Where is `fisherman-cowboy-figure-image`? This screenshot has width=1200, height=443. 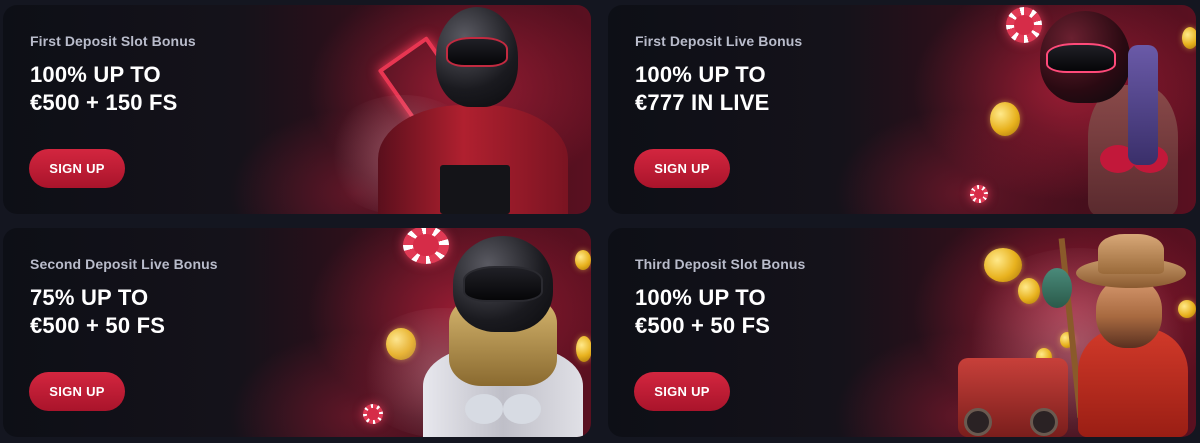
fisherman-cowboy-figure-image is located at coordinates (1077, 332).